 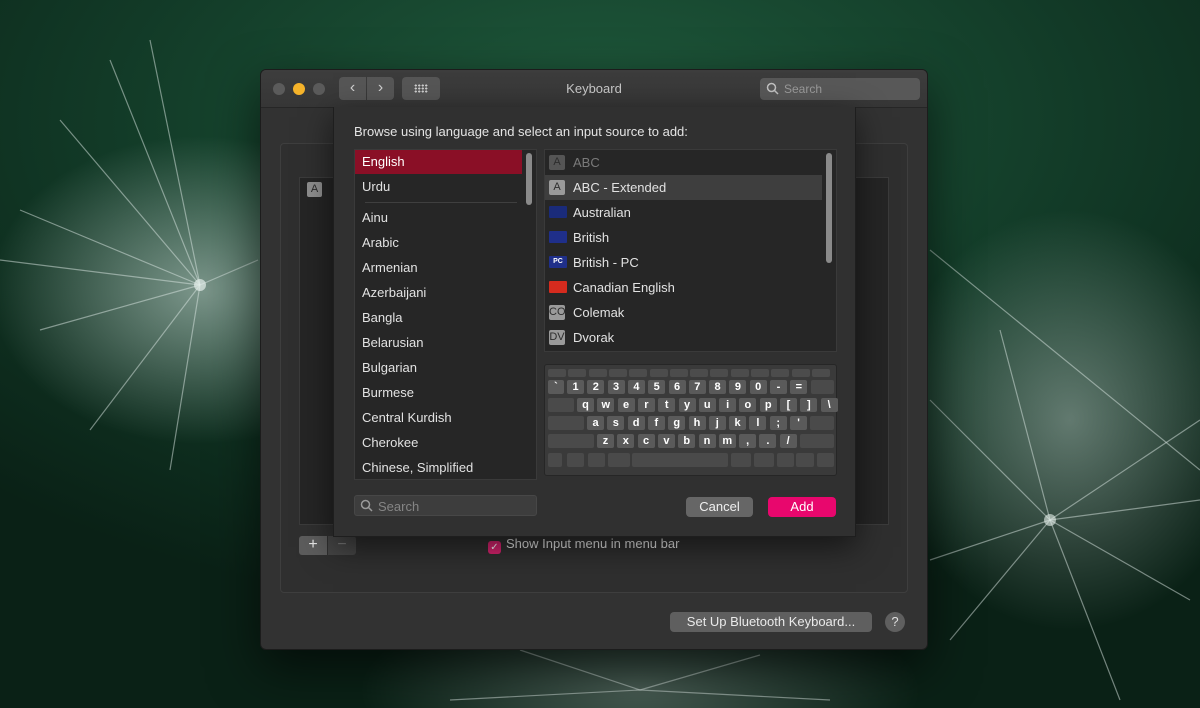 I want to click on keyboard-key: a, so click(x=595, y=423).